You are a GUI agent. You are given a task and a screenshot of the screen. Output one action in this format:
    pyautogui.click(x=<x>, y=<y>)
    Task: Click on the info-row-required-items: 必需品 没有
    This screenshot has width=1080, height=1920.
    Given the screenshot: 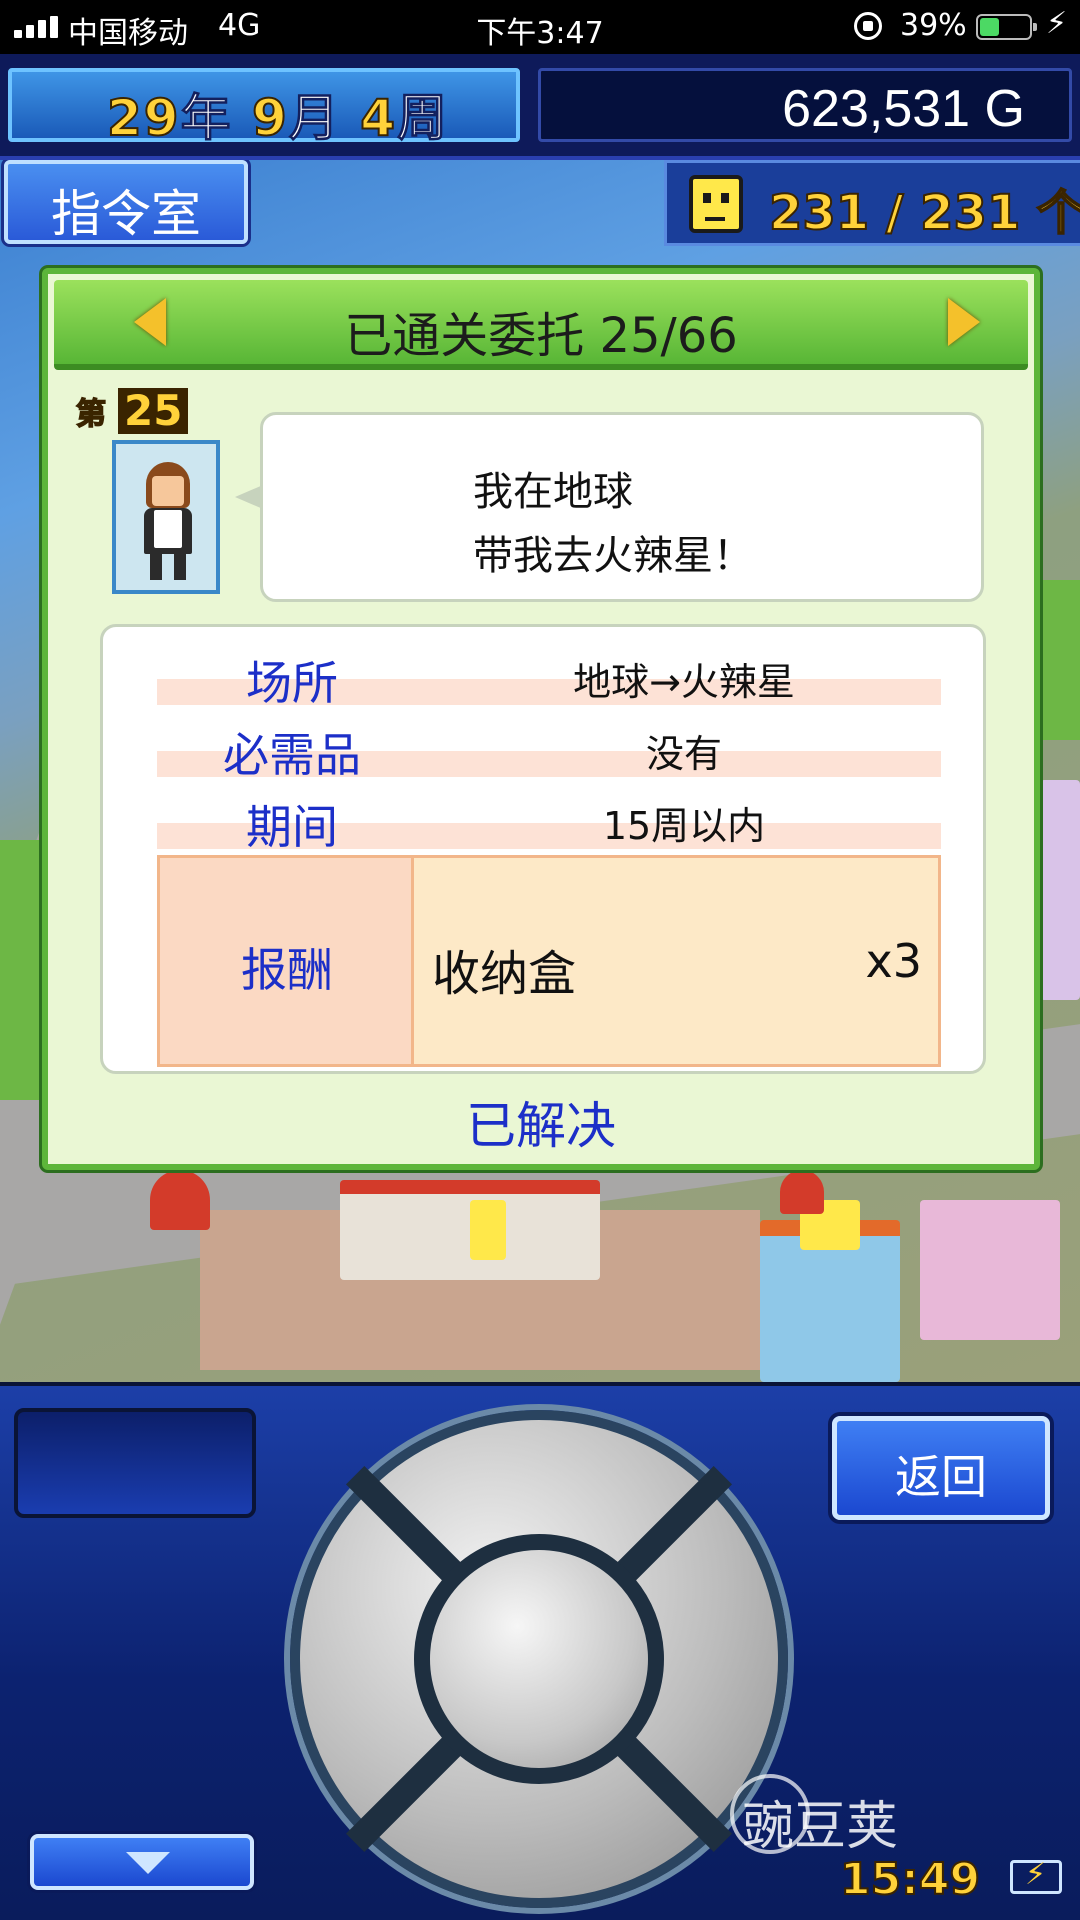 What is the action you would take?
    pyautogui.click(x=549, y=749)
    